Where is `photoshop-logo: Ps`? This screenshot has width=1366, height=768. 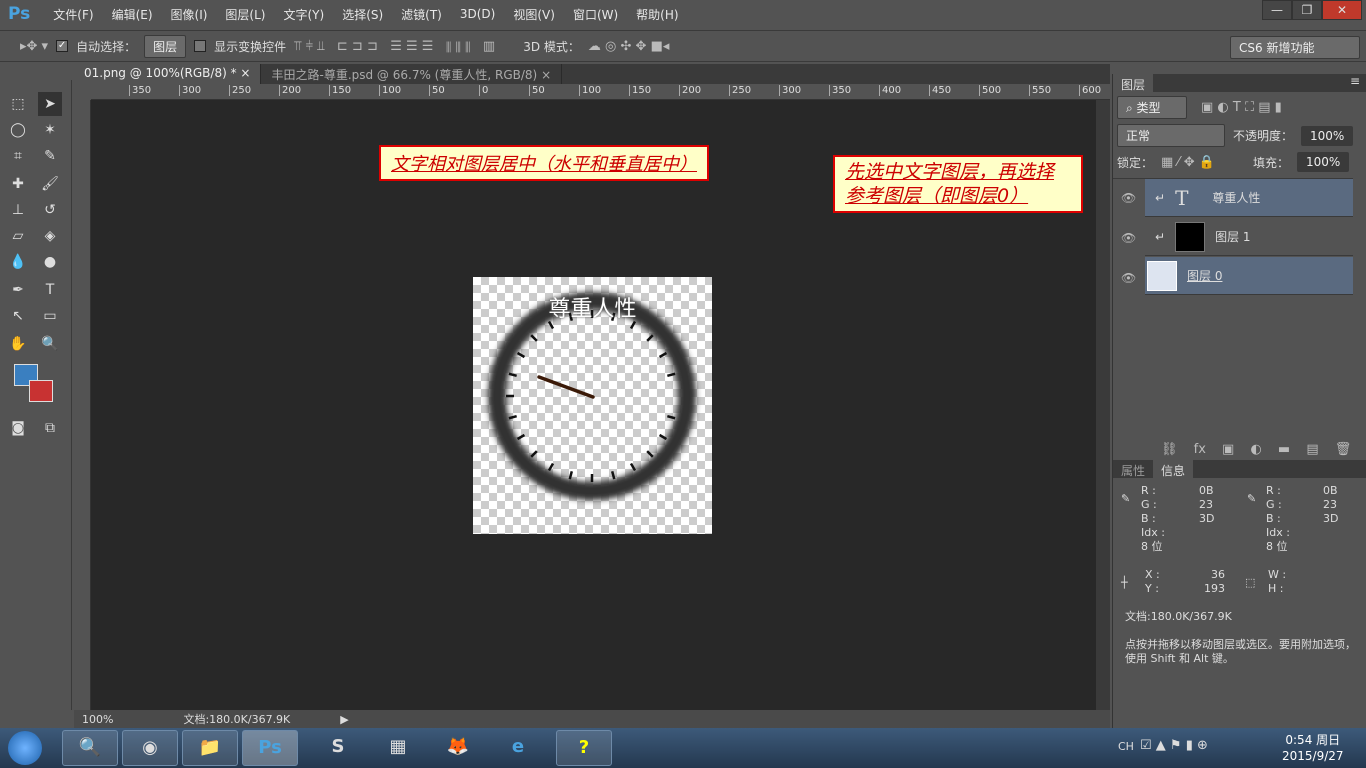
photoshop-logo: Ps is located at coordinates (19, 14).